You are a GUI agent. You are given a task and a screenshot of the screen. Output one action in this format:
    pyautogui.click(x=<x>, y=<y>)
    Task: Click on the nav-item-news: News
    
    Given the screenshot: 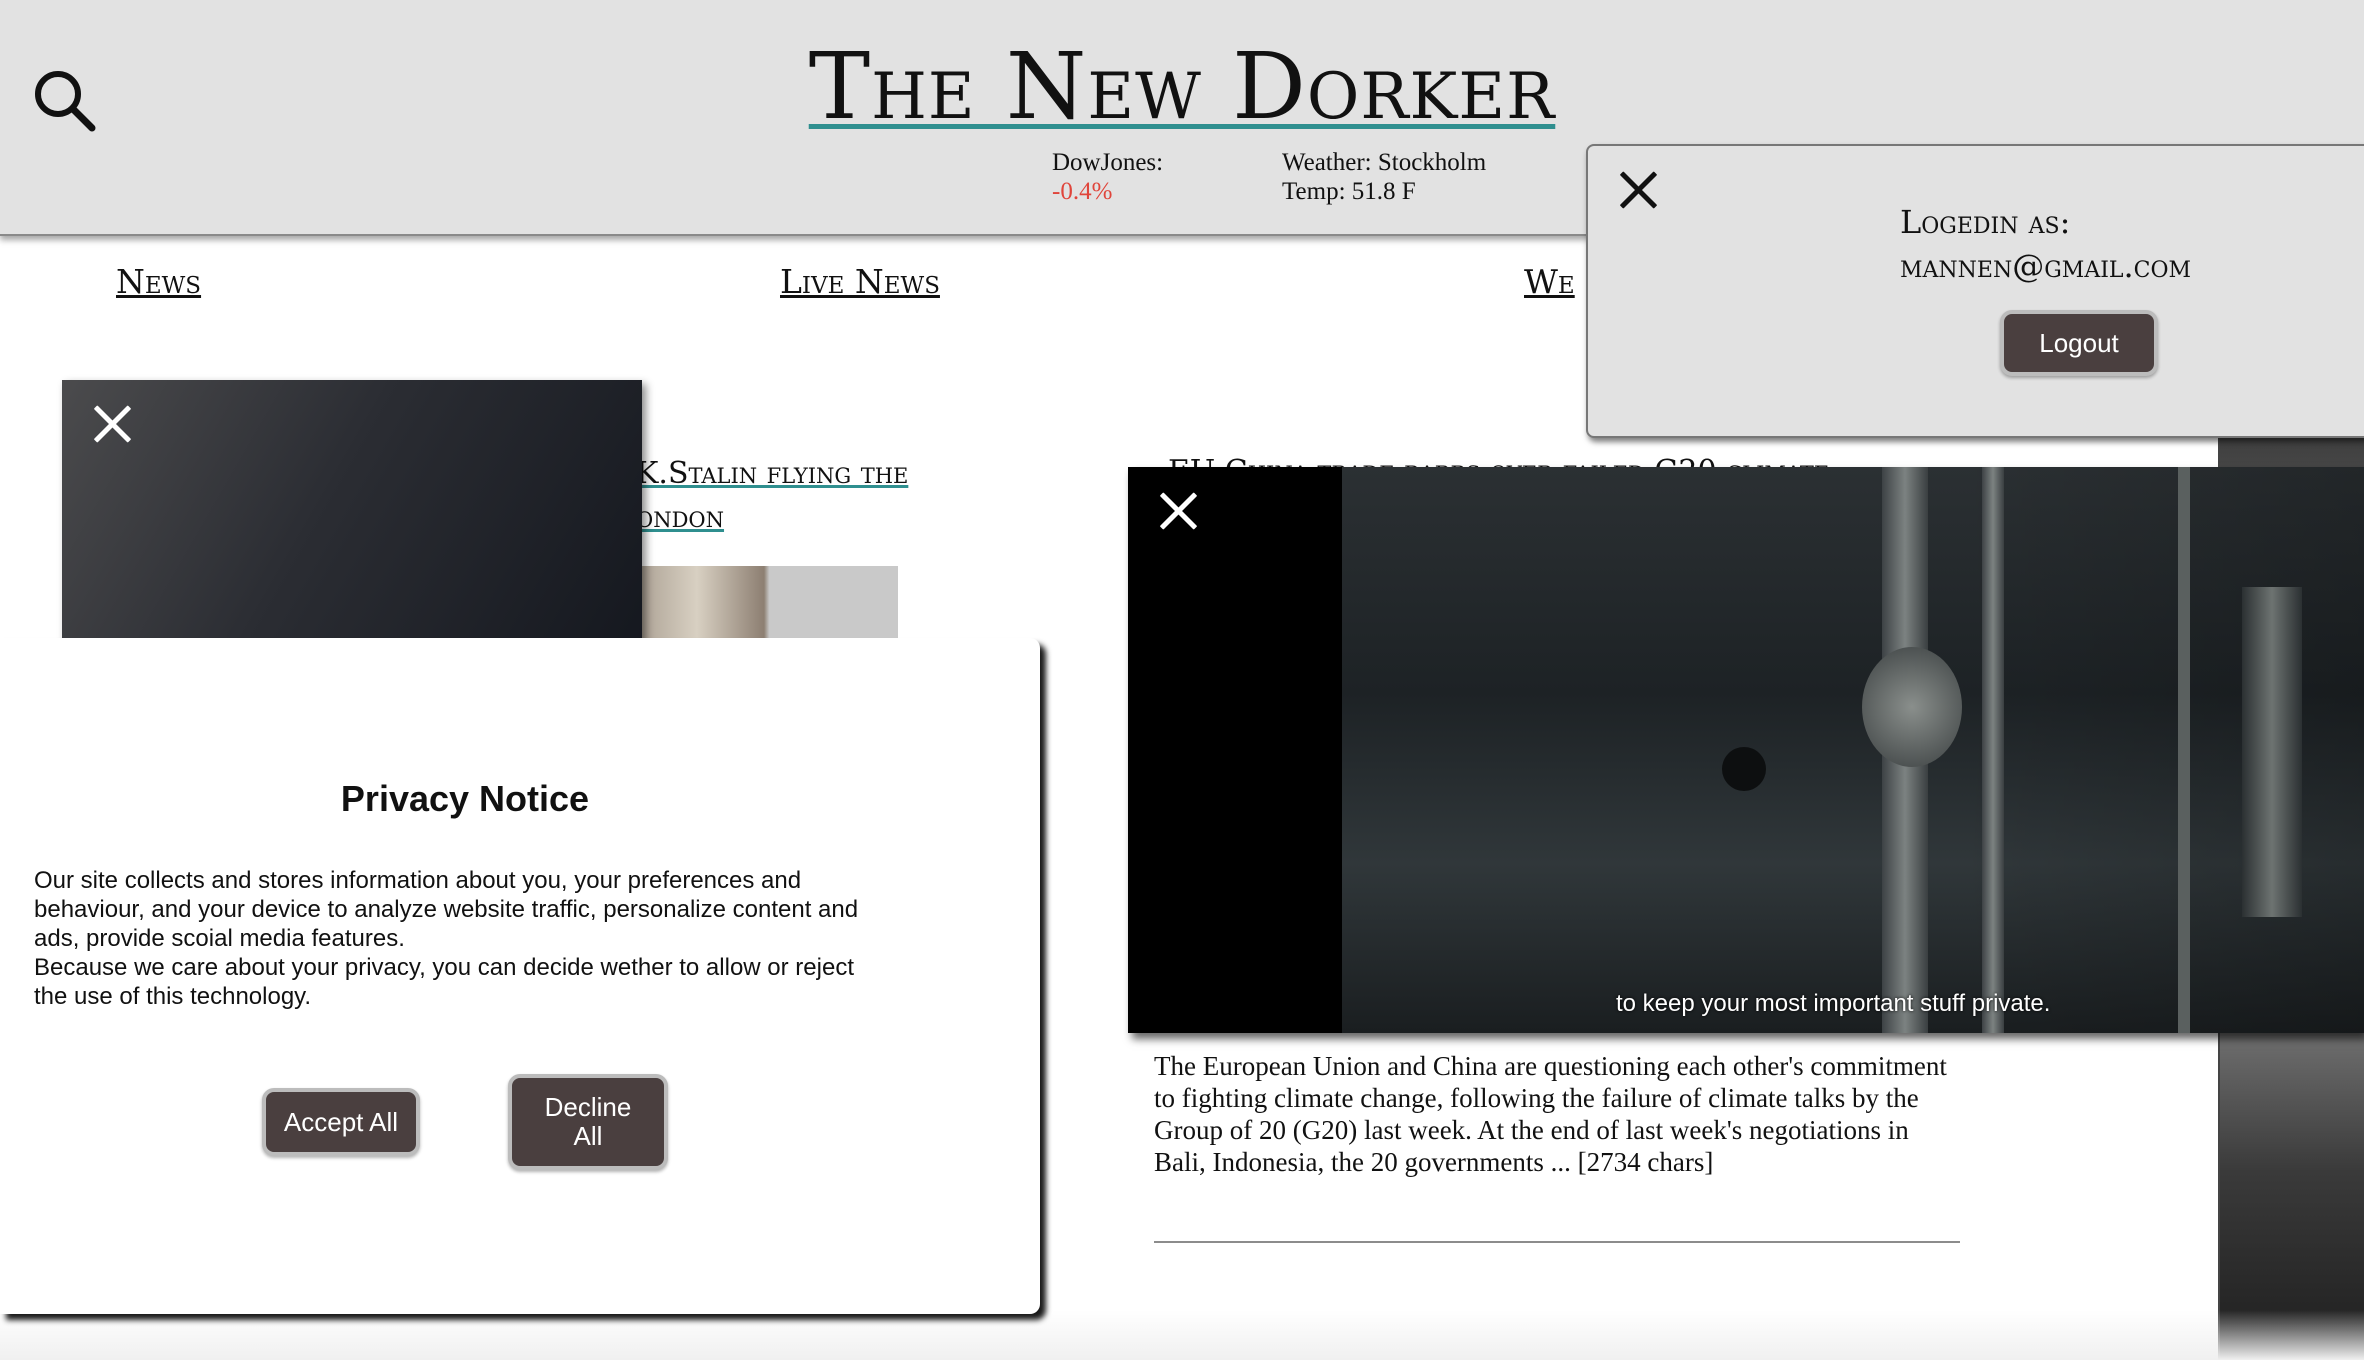 What is the action you would take?
    pyautogui.click(x=158, y=281)
    